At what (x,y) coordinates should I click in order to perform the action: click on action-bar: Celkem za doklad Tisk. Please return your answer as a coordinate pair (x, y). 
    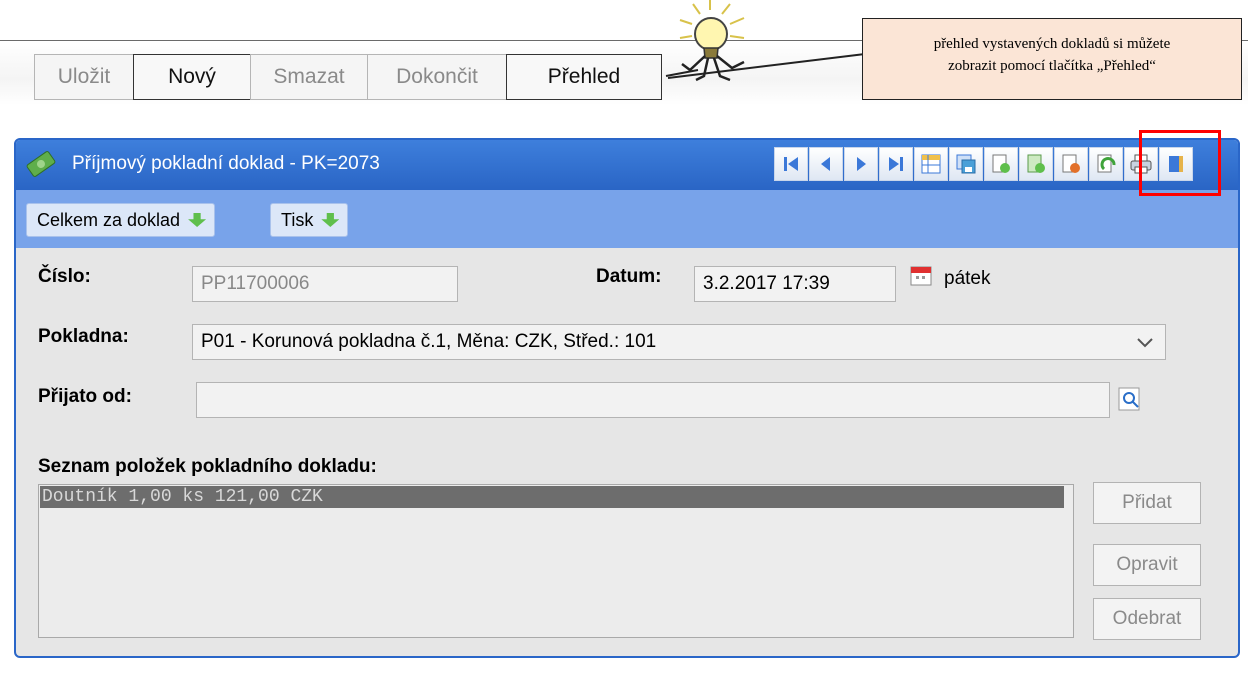
    Looking at the image, I should click on (627, 219).